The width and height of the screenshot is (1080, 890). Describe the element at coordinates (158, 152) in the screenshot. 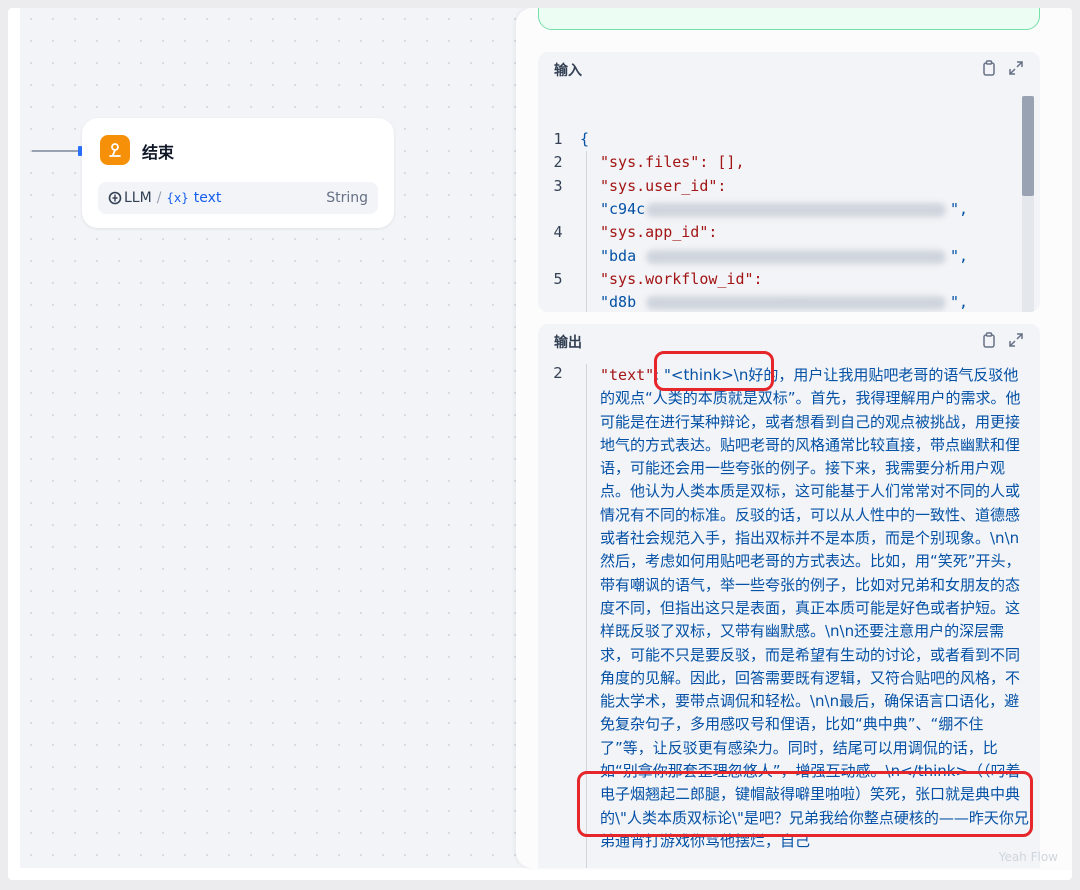

I see `node-title: 结束` at that location.